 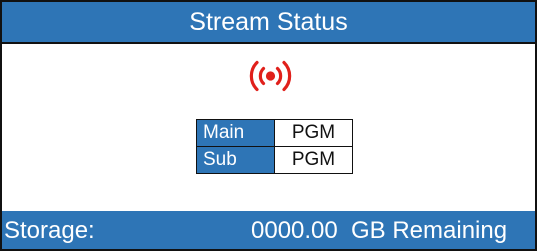 What do you see at coordinates (294, 230) in the screenshot?
I see `storage-value: 0000.00` at bounding box center [294, 230].